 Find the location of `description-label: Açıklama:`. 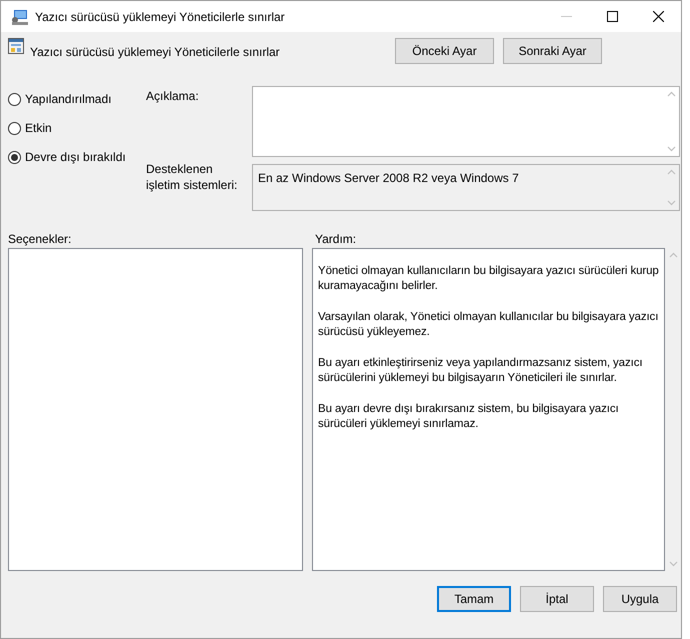

description-label: Açıklama: is located at coordinates (173, 96).